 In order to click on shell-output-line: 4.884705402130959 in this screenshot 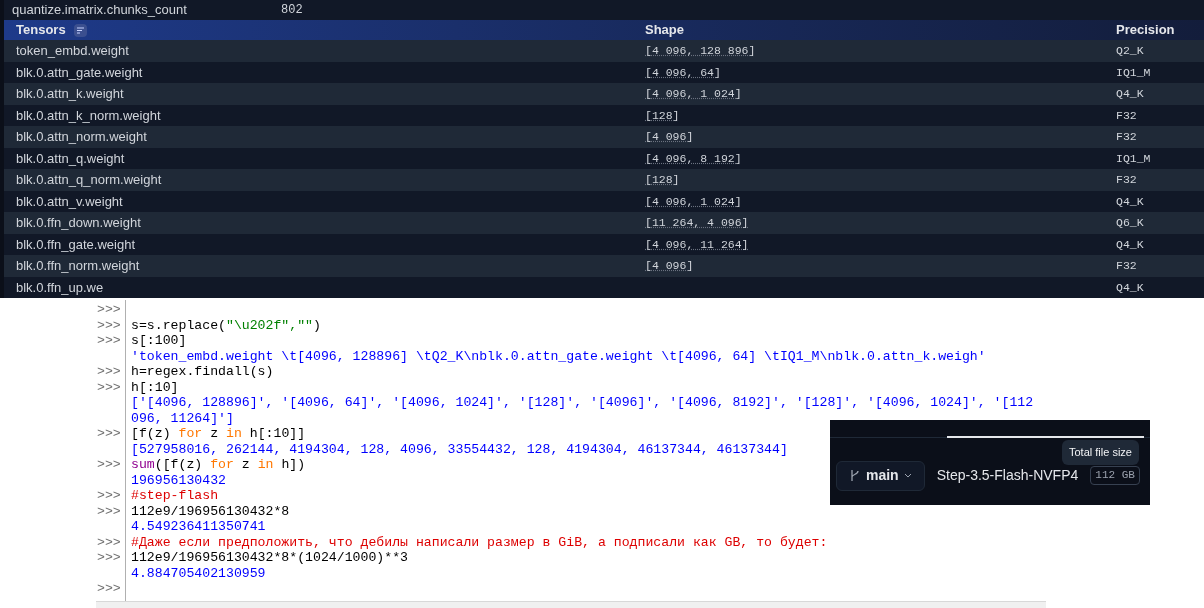, I will do `click(198, 573)`.